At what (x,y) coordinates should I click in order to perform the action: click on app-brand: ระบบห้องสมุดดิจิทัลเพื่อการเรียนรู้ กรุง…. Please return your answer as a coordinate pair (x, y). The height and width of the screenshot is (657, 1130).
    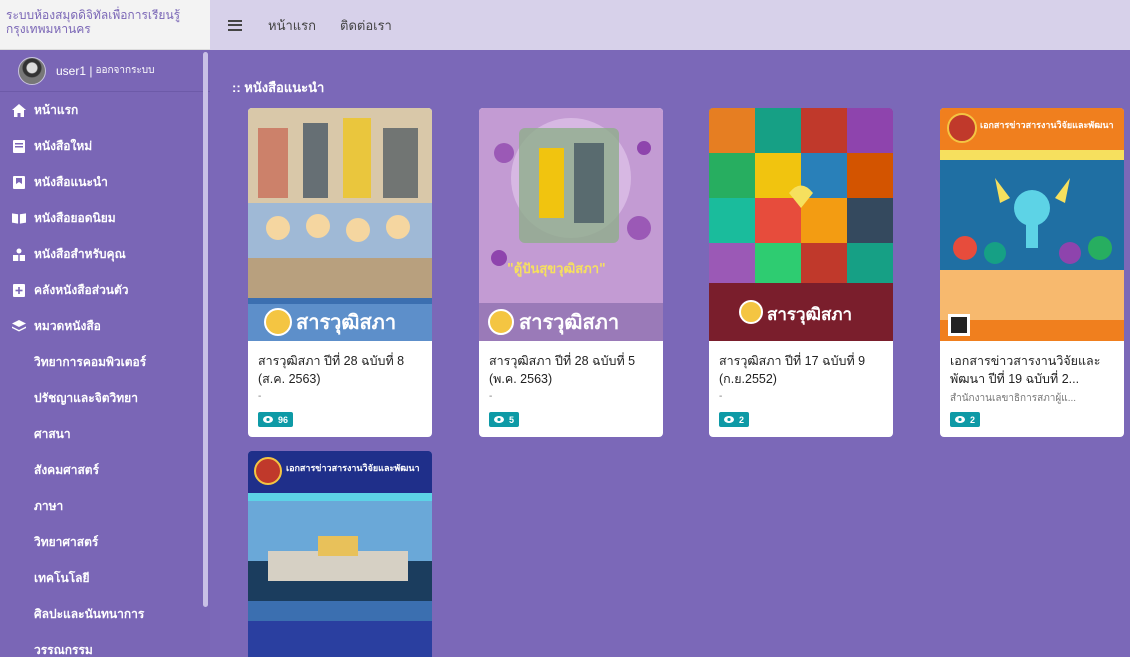
    Looking at the image, I should click on (105, 25).